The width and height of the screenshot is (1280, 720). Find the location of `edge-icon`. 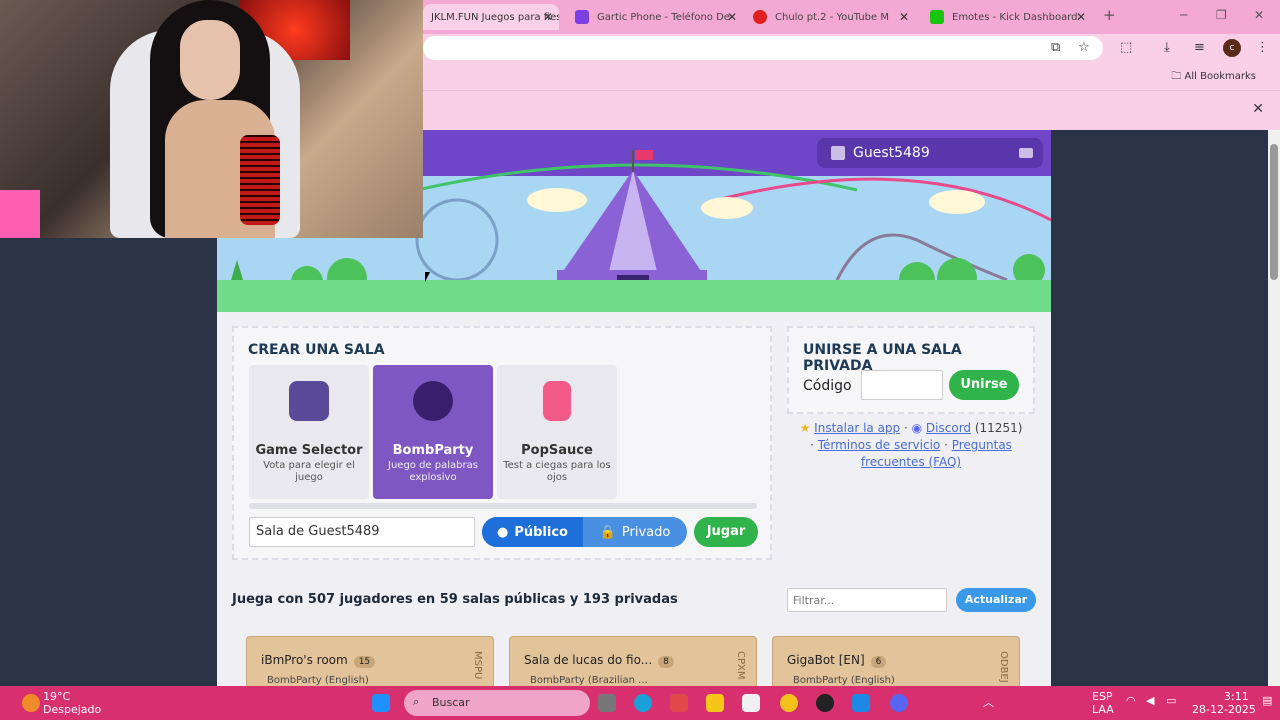

edge-icon is located at coordinates (643, 703).